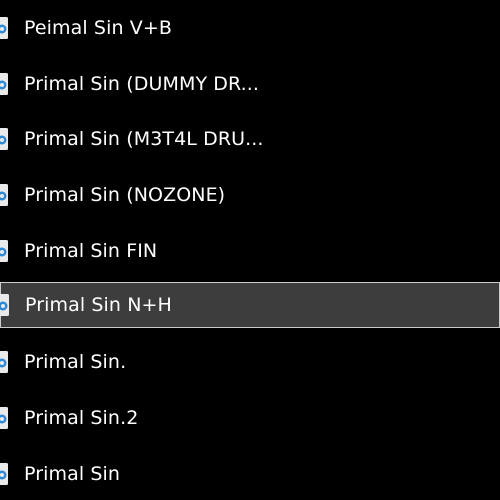  I want to click on file-name: Primal Sin N+H, so click(98, 305).